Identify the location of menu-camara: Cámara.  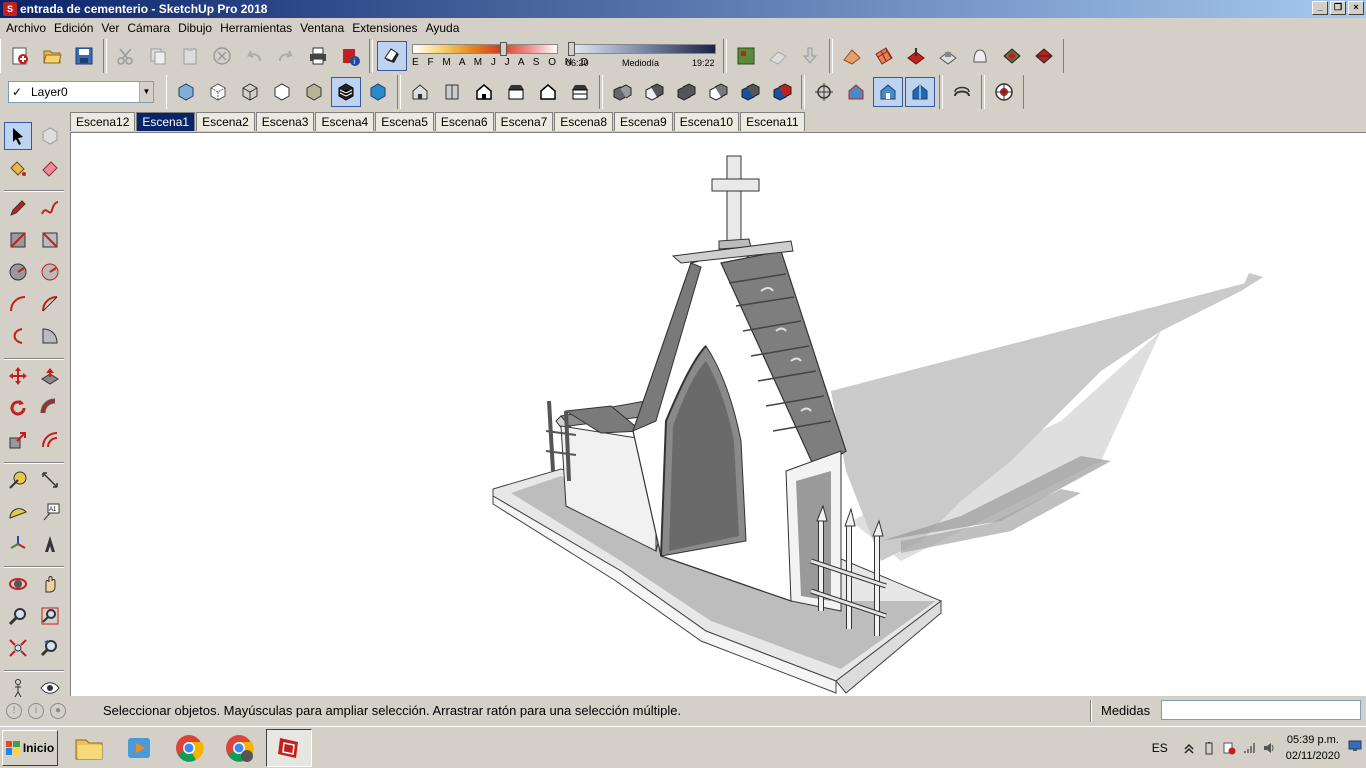
(148, 28).